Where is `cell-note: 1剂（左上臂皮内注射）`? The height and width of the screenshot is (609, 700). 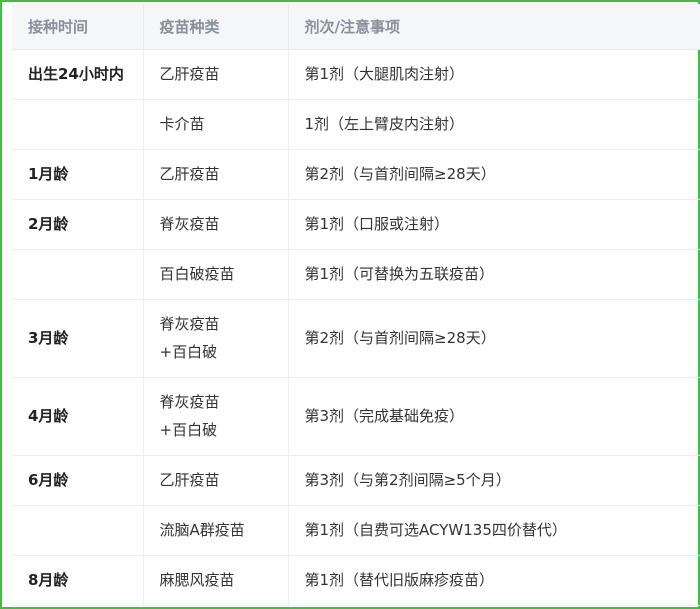
cell-note: 1剂（左上臂皮内注射） is located at coordinates (494, 124).